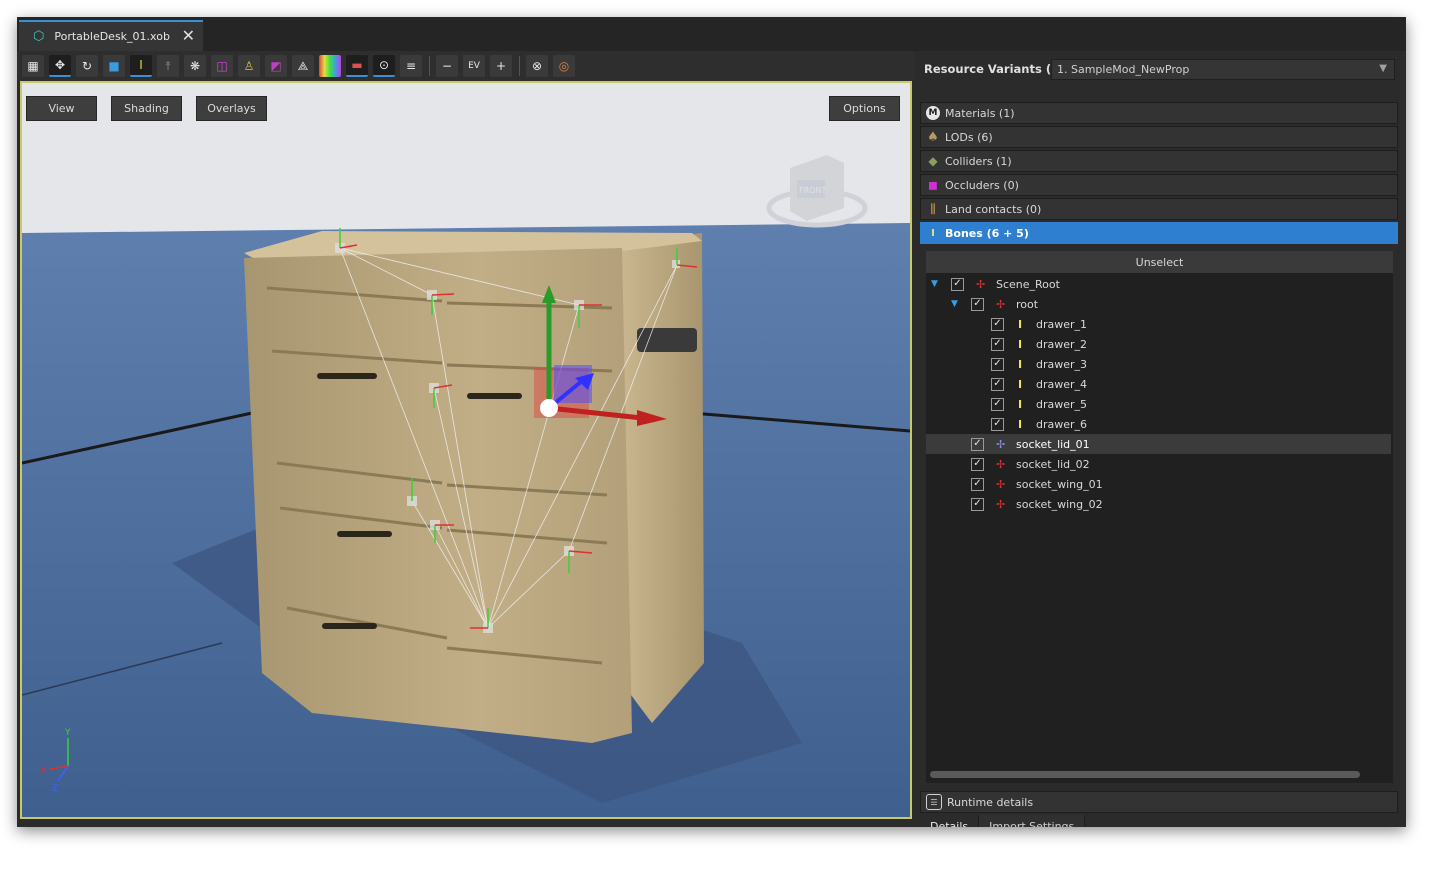 The image size is (1454, 875). I want to click on horizontal-scrollbar, so click(1145, 774).